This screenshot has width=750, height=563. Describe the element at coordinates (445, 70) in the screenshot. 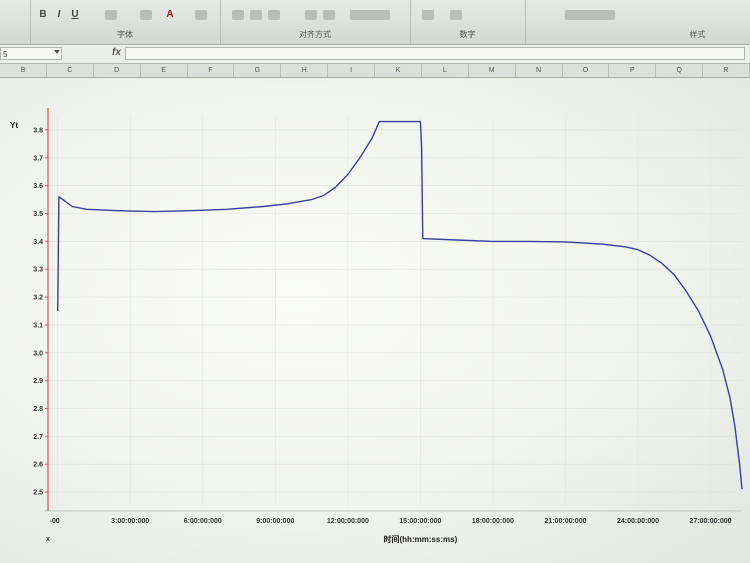

I see `column-header-l: L` at that location.